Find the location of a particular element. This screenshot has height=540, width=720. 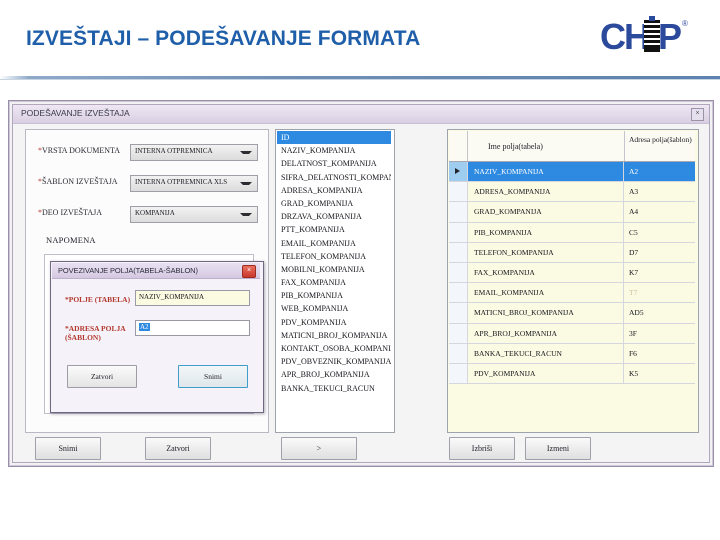

header-divider-secondary is located at coordinates (360, 79).